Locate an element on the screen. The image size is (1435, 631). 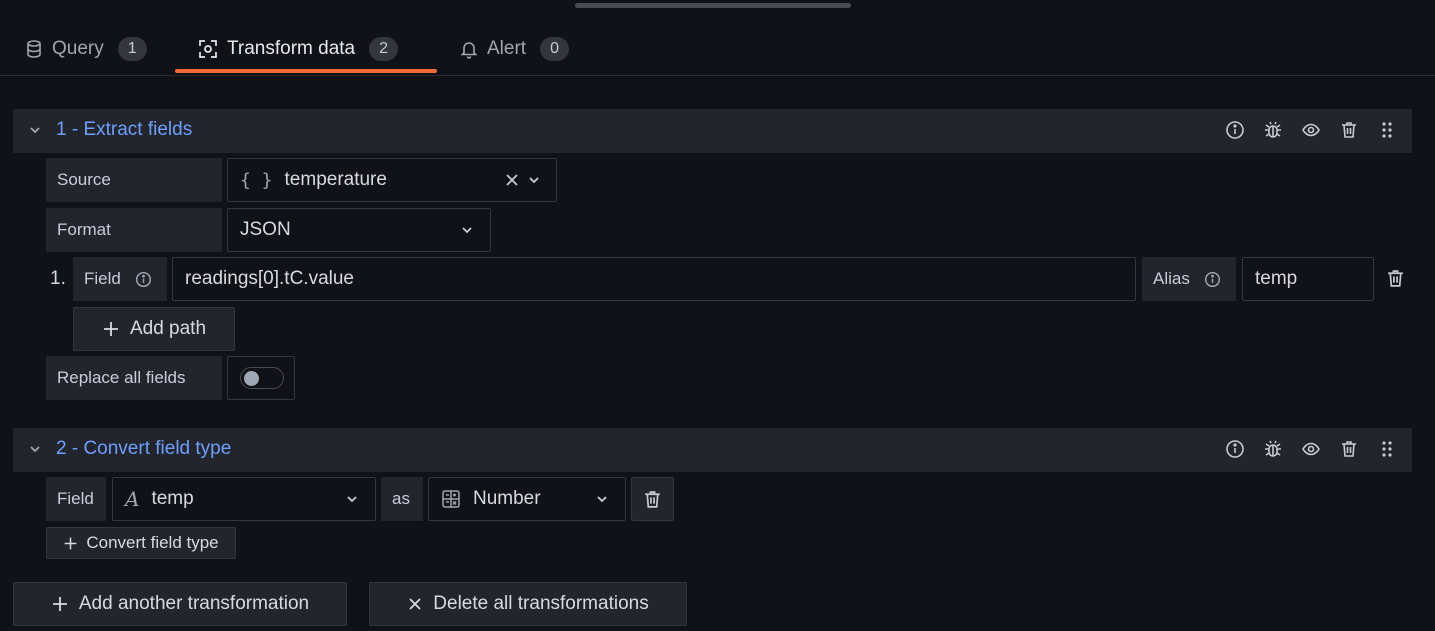
toggle-knob is located at coordinates (251, 378).